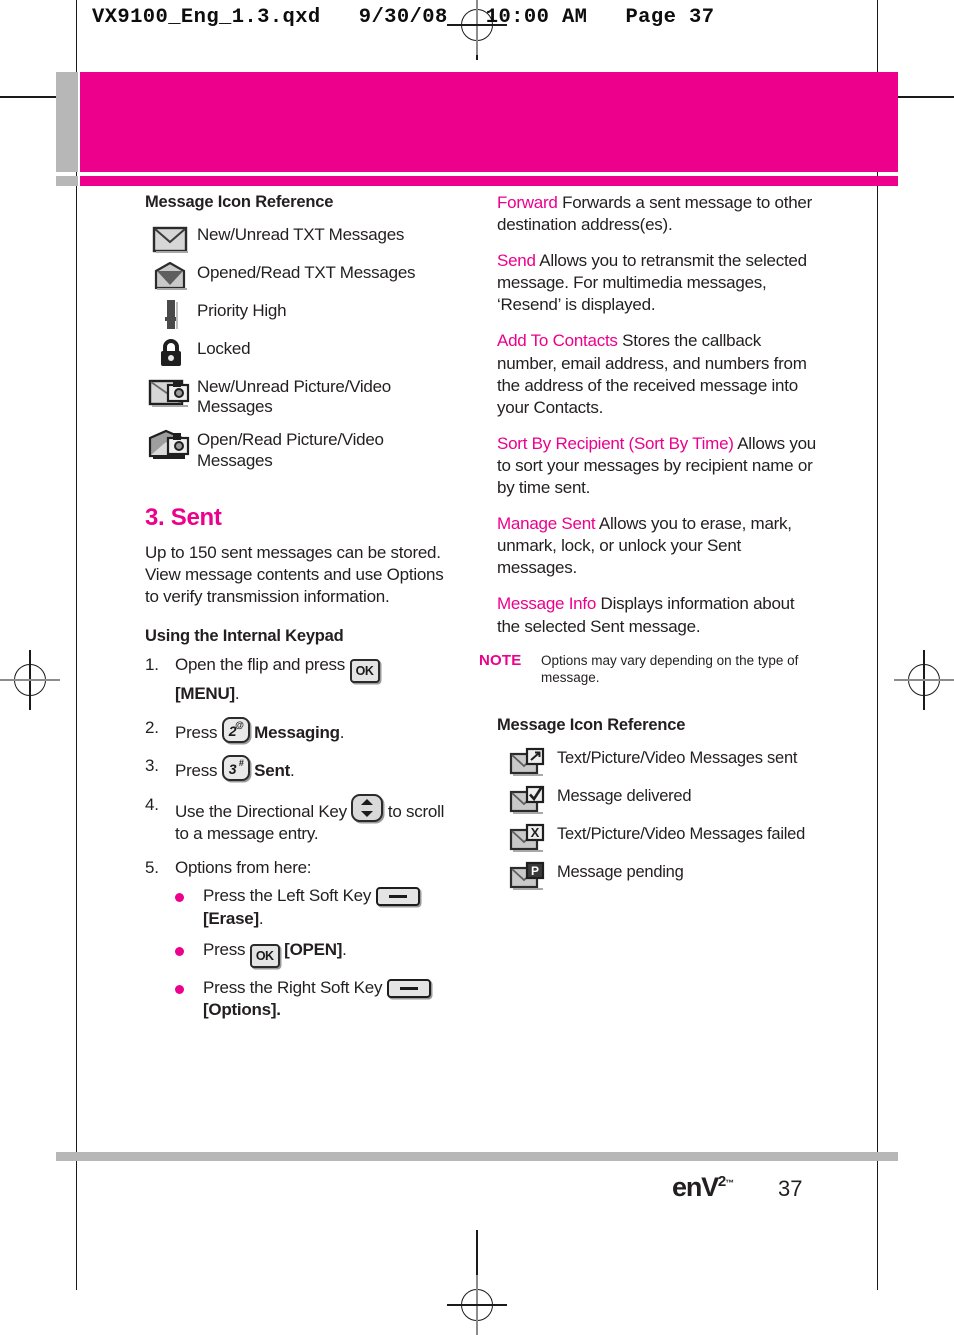 The height and width of the screenshot is (1335, 954). Describe the element at coordinates (790, 1188) in the screenshot. I see `page-number: 37` at that location.